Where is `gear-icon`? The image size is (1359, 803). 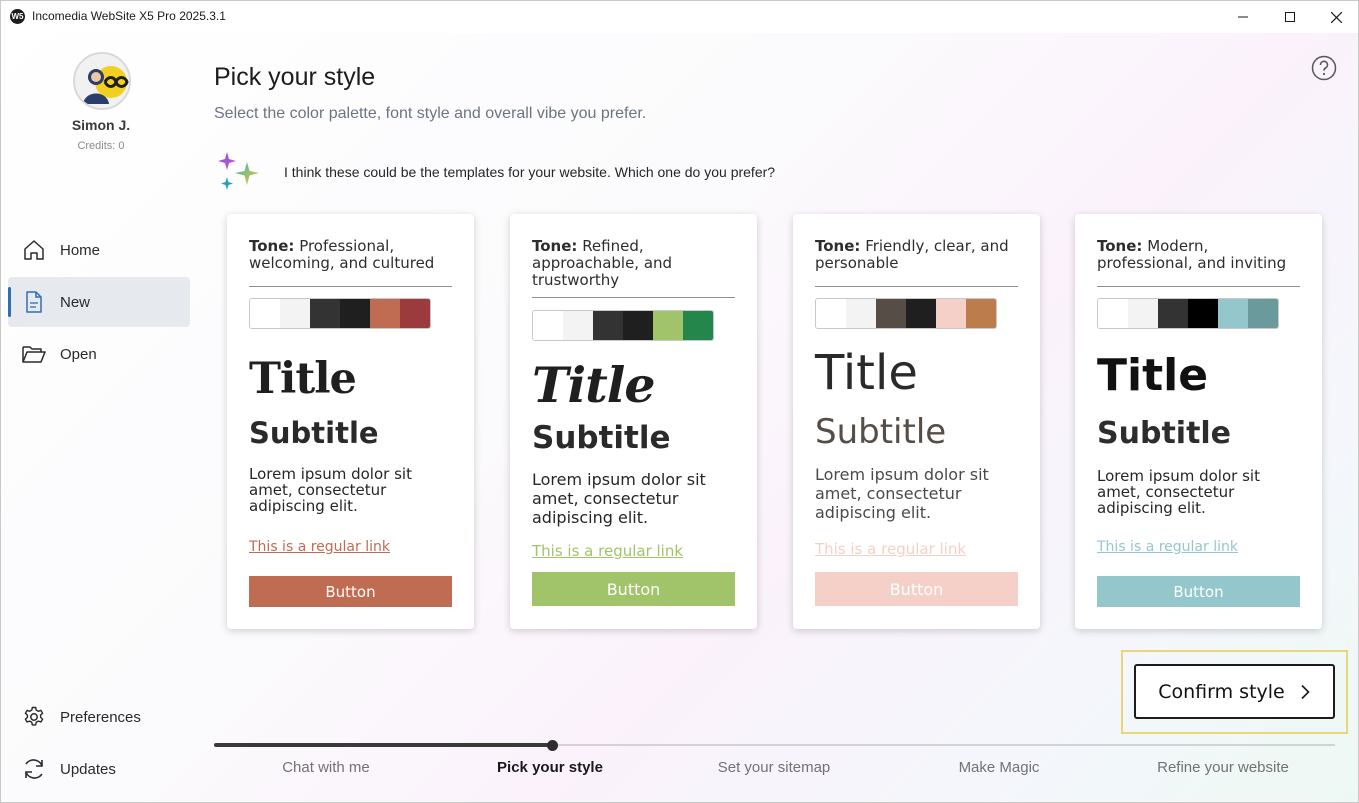
gear-icon is located at coordinates (34, 717).